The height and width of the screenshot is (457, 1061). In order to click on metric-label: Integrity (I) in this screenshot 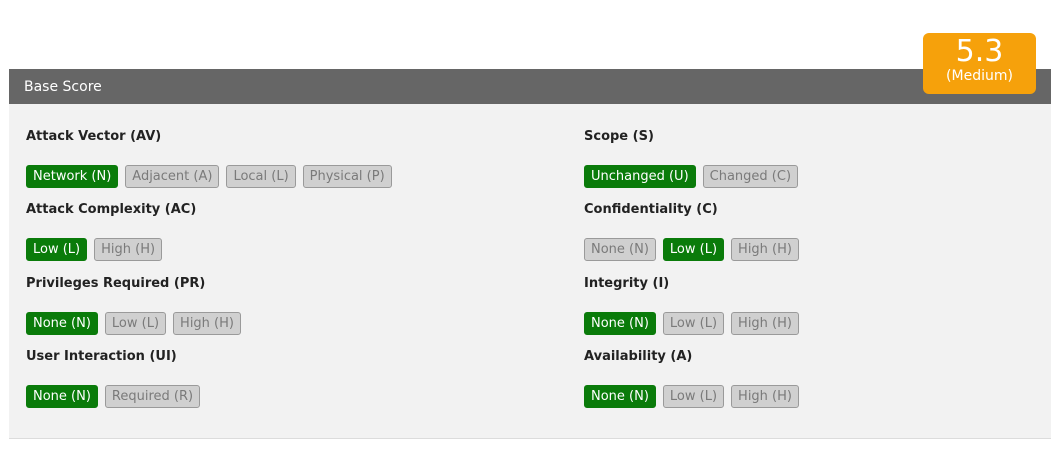, I will do `click(627, 283)`.